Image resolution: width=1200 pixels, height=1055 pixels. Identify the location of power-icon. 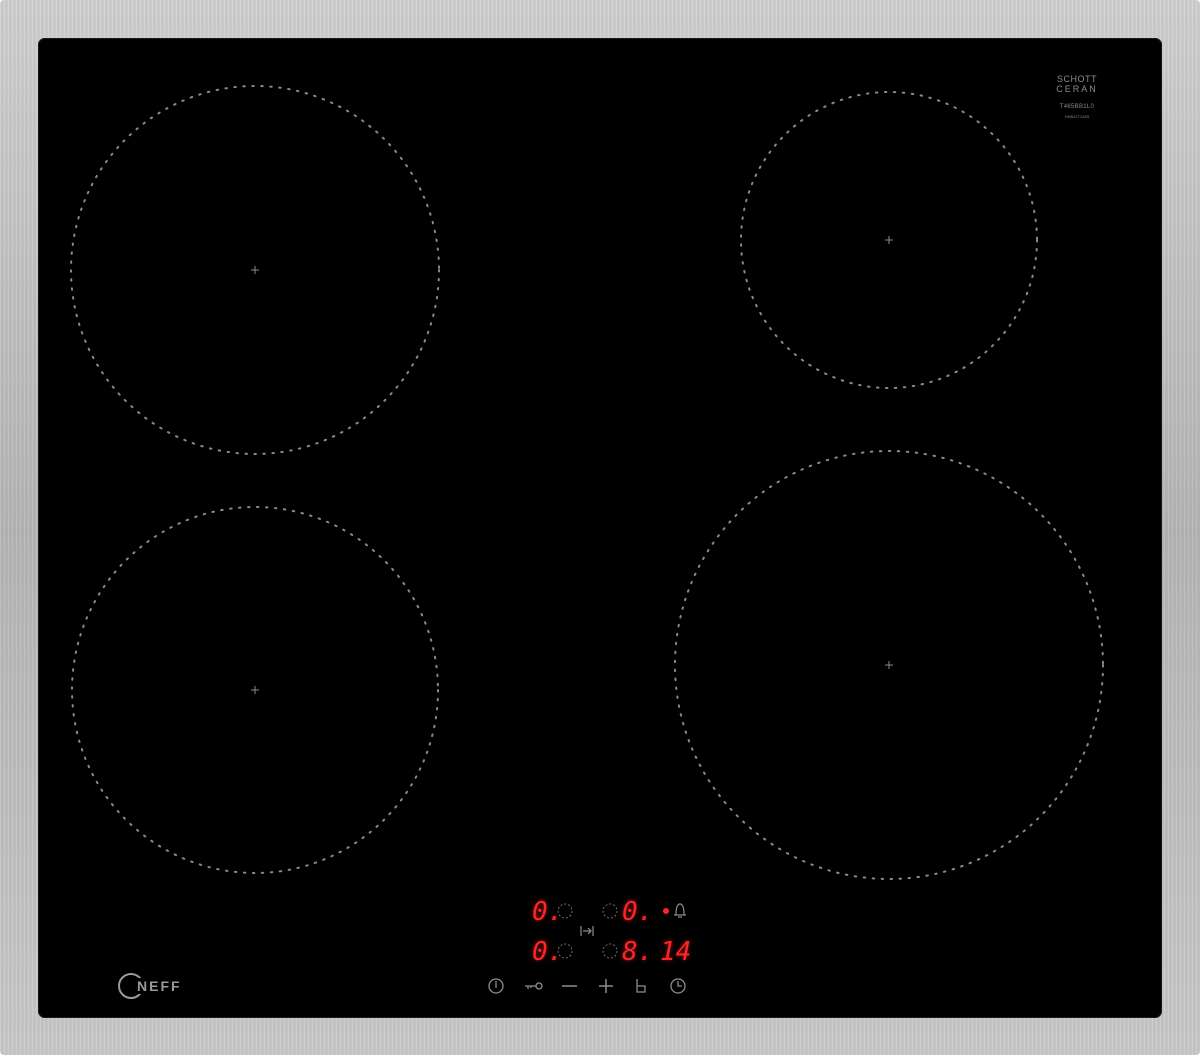
(496, 986).